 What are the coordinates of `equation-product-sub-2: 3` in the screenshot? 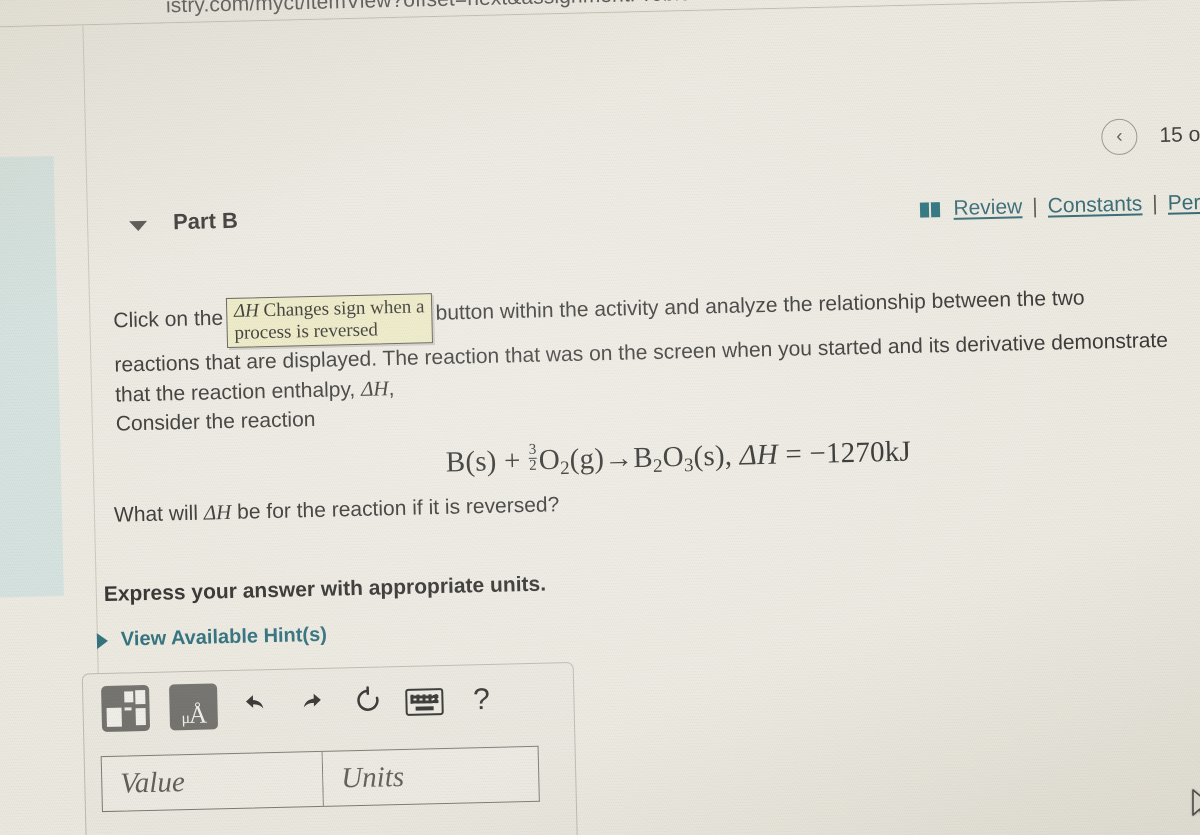 It's located at (688, 466).